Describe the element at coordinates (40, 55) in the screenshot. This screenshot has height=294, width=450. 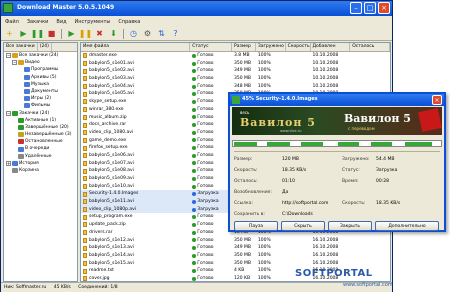
I see `tree-item: − Все закачки (24)` at that location.